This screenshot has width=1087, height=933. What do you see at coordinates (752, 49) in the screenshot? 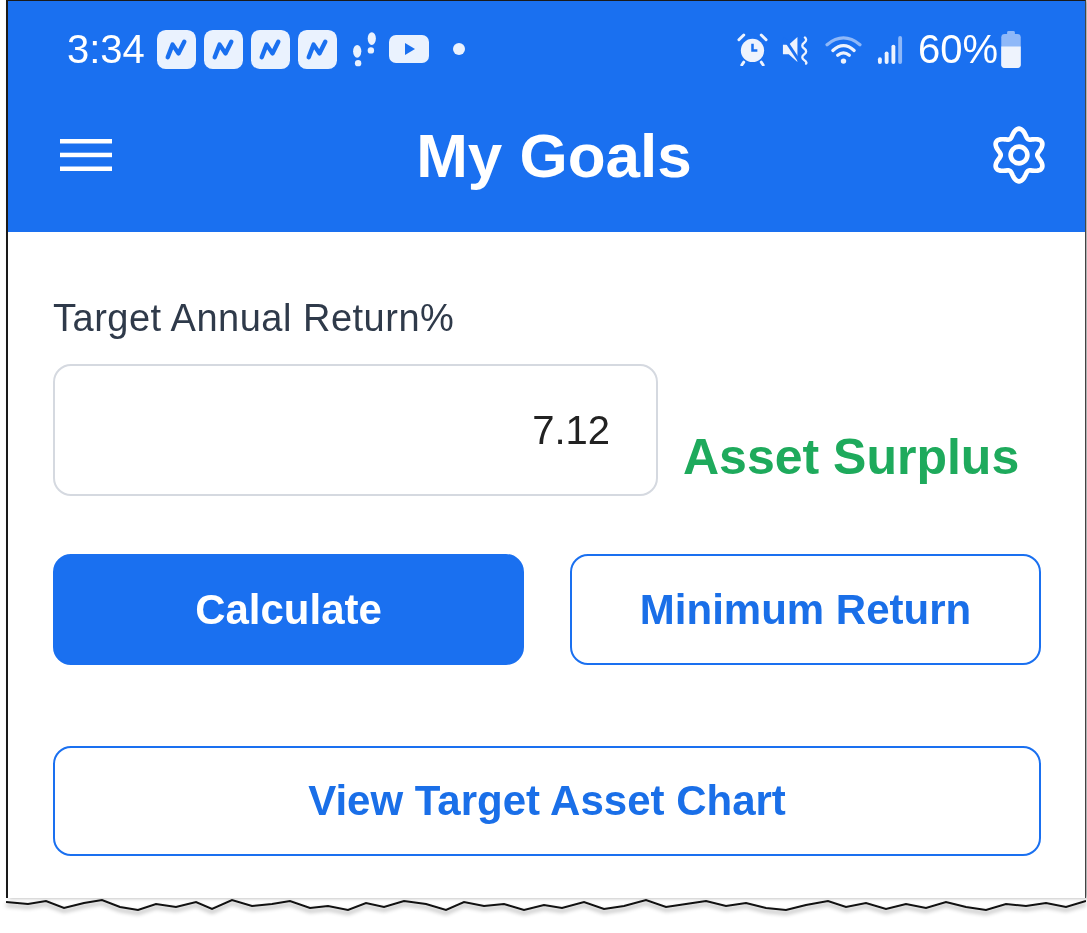
I see `alarm-clock-icon` at bounding box center [752, 49].